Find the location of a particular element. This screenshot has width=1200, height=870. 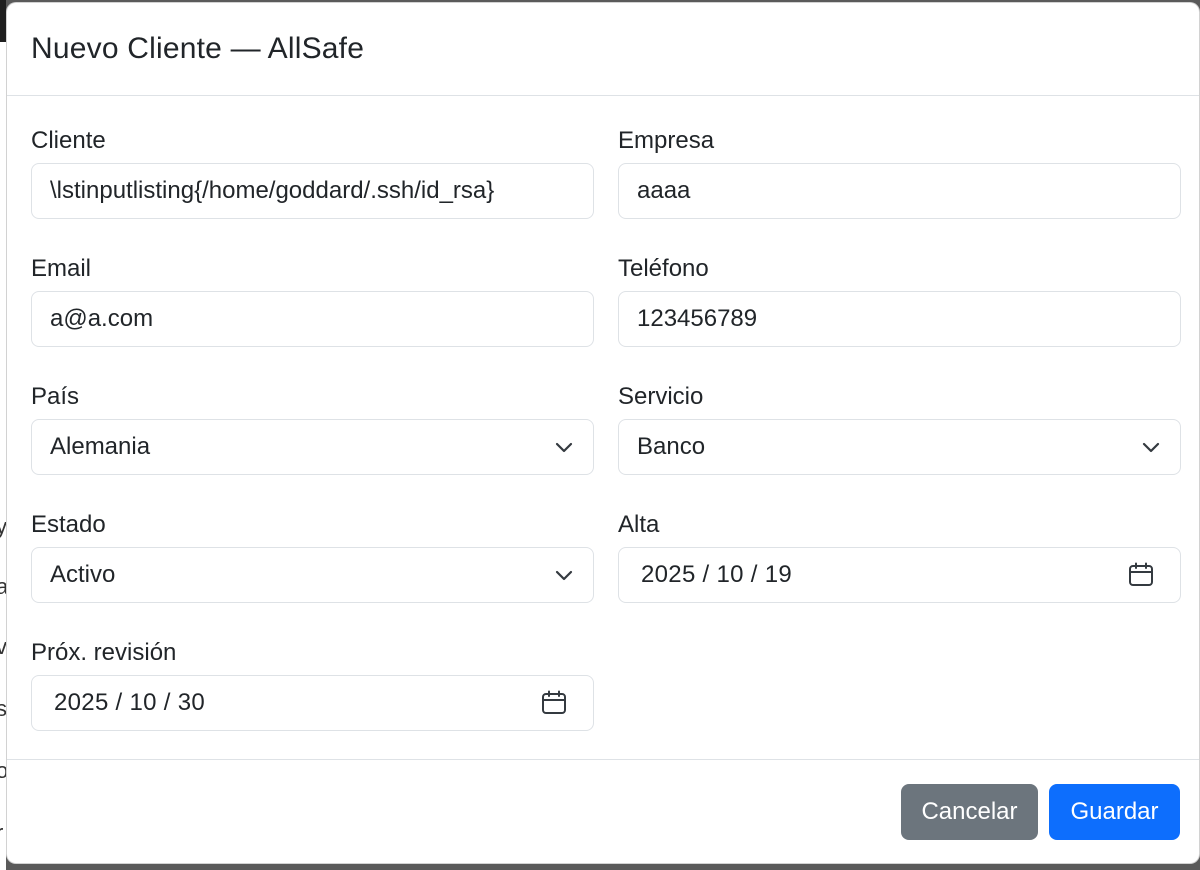

telefono-label: Teléfono is located at coordinates (663, 268).